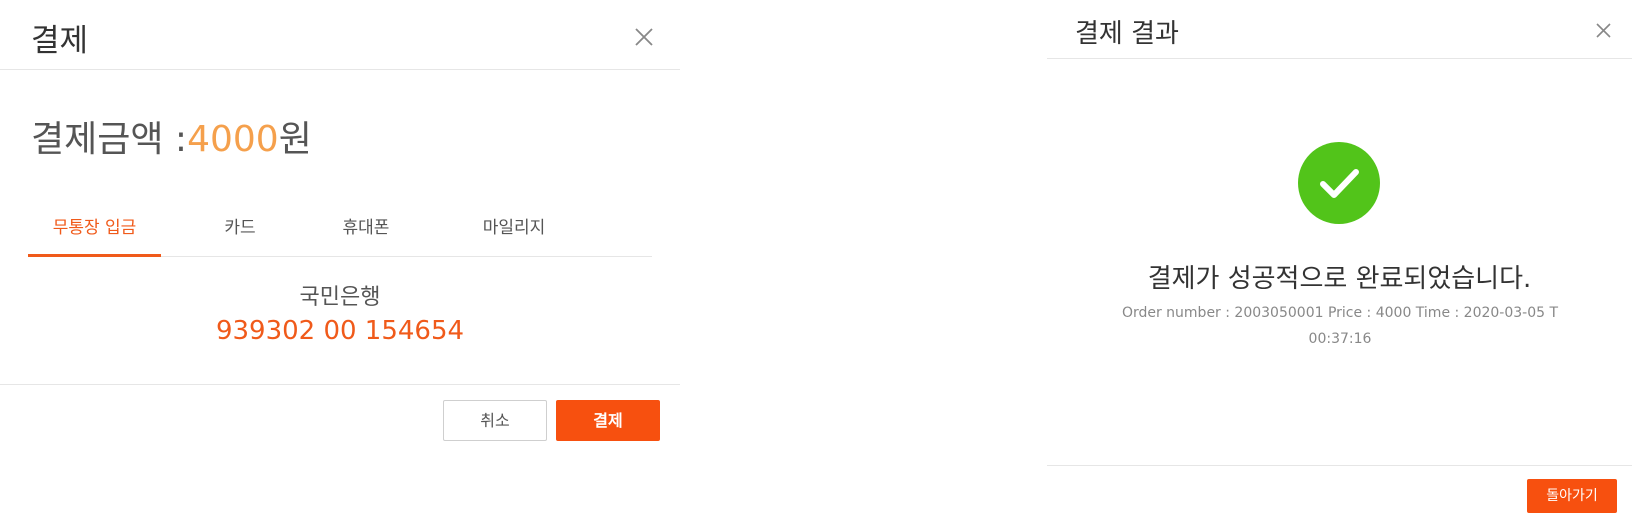 This screenshot has width=1632, height=523. I want to click on payment-amount: 결제금액 :4000원, so click(171, 136).